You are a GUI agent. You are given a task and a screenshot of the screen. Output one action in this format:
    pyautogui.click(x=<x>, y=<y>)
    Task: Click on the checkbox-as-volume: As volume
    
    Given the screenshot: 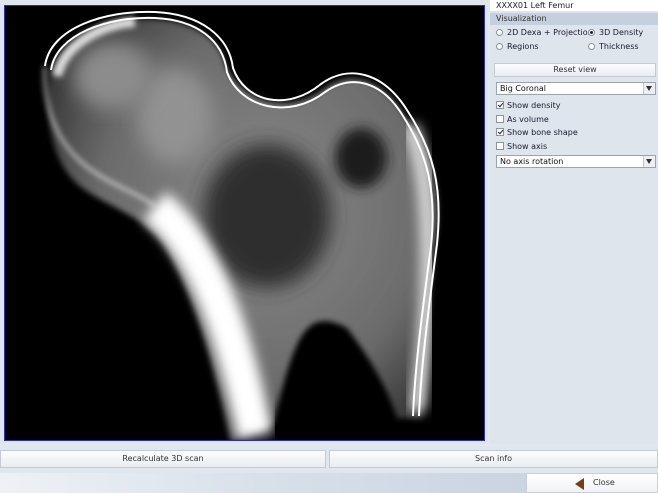 What is the action you would take?
    pyautogui.click(x=522, y=119)
    